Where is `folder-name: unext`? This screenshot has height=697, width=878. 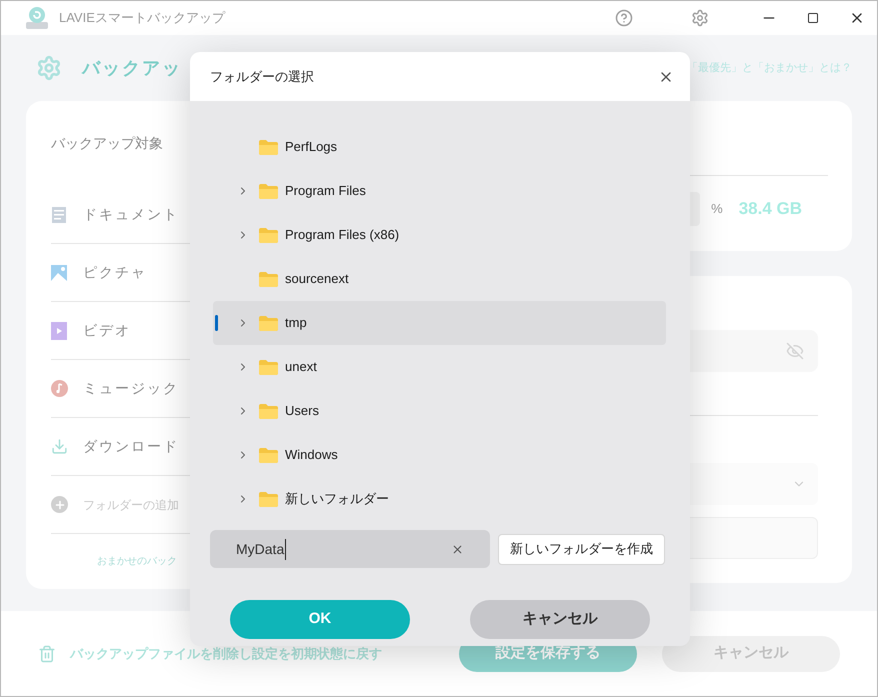
folder-name: unext is located at coordinates (301, 367).